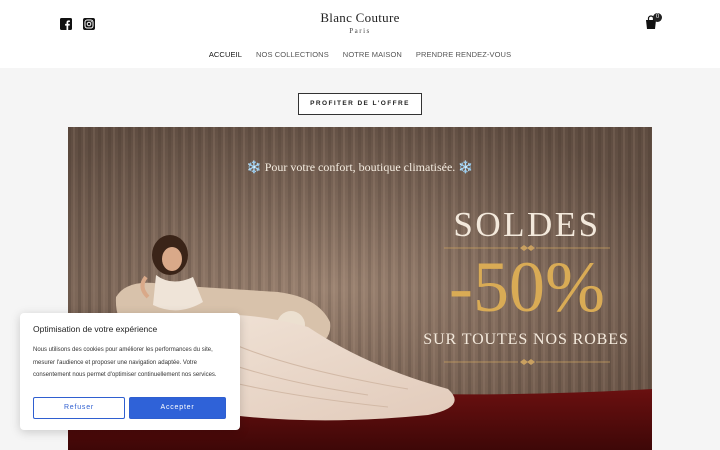 The width and height of the screenshot is (720, 450). Describe the element at coordinates (177, 408) in the screenshot. I see `accept-button: Accepter` at that location.